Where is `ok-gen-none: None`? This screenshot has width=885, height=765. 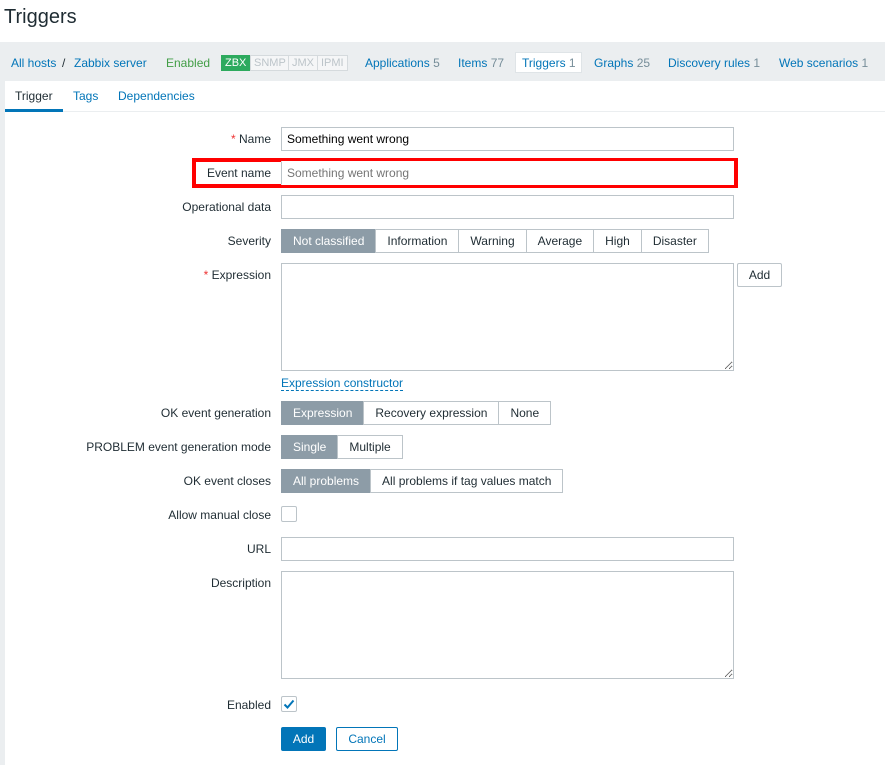 ok-gen-none: None is located at coordinates (525, 413).